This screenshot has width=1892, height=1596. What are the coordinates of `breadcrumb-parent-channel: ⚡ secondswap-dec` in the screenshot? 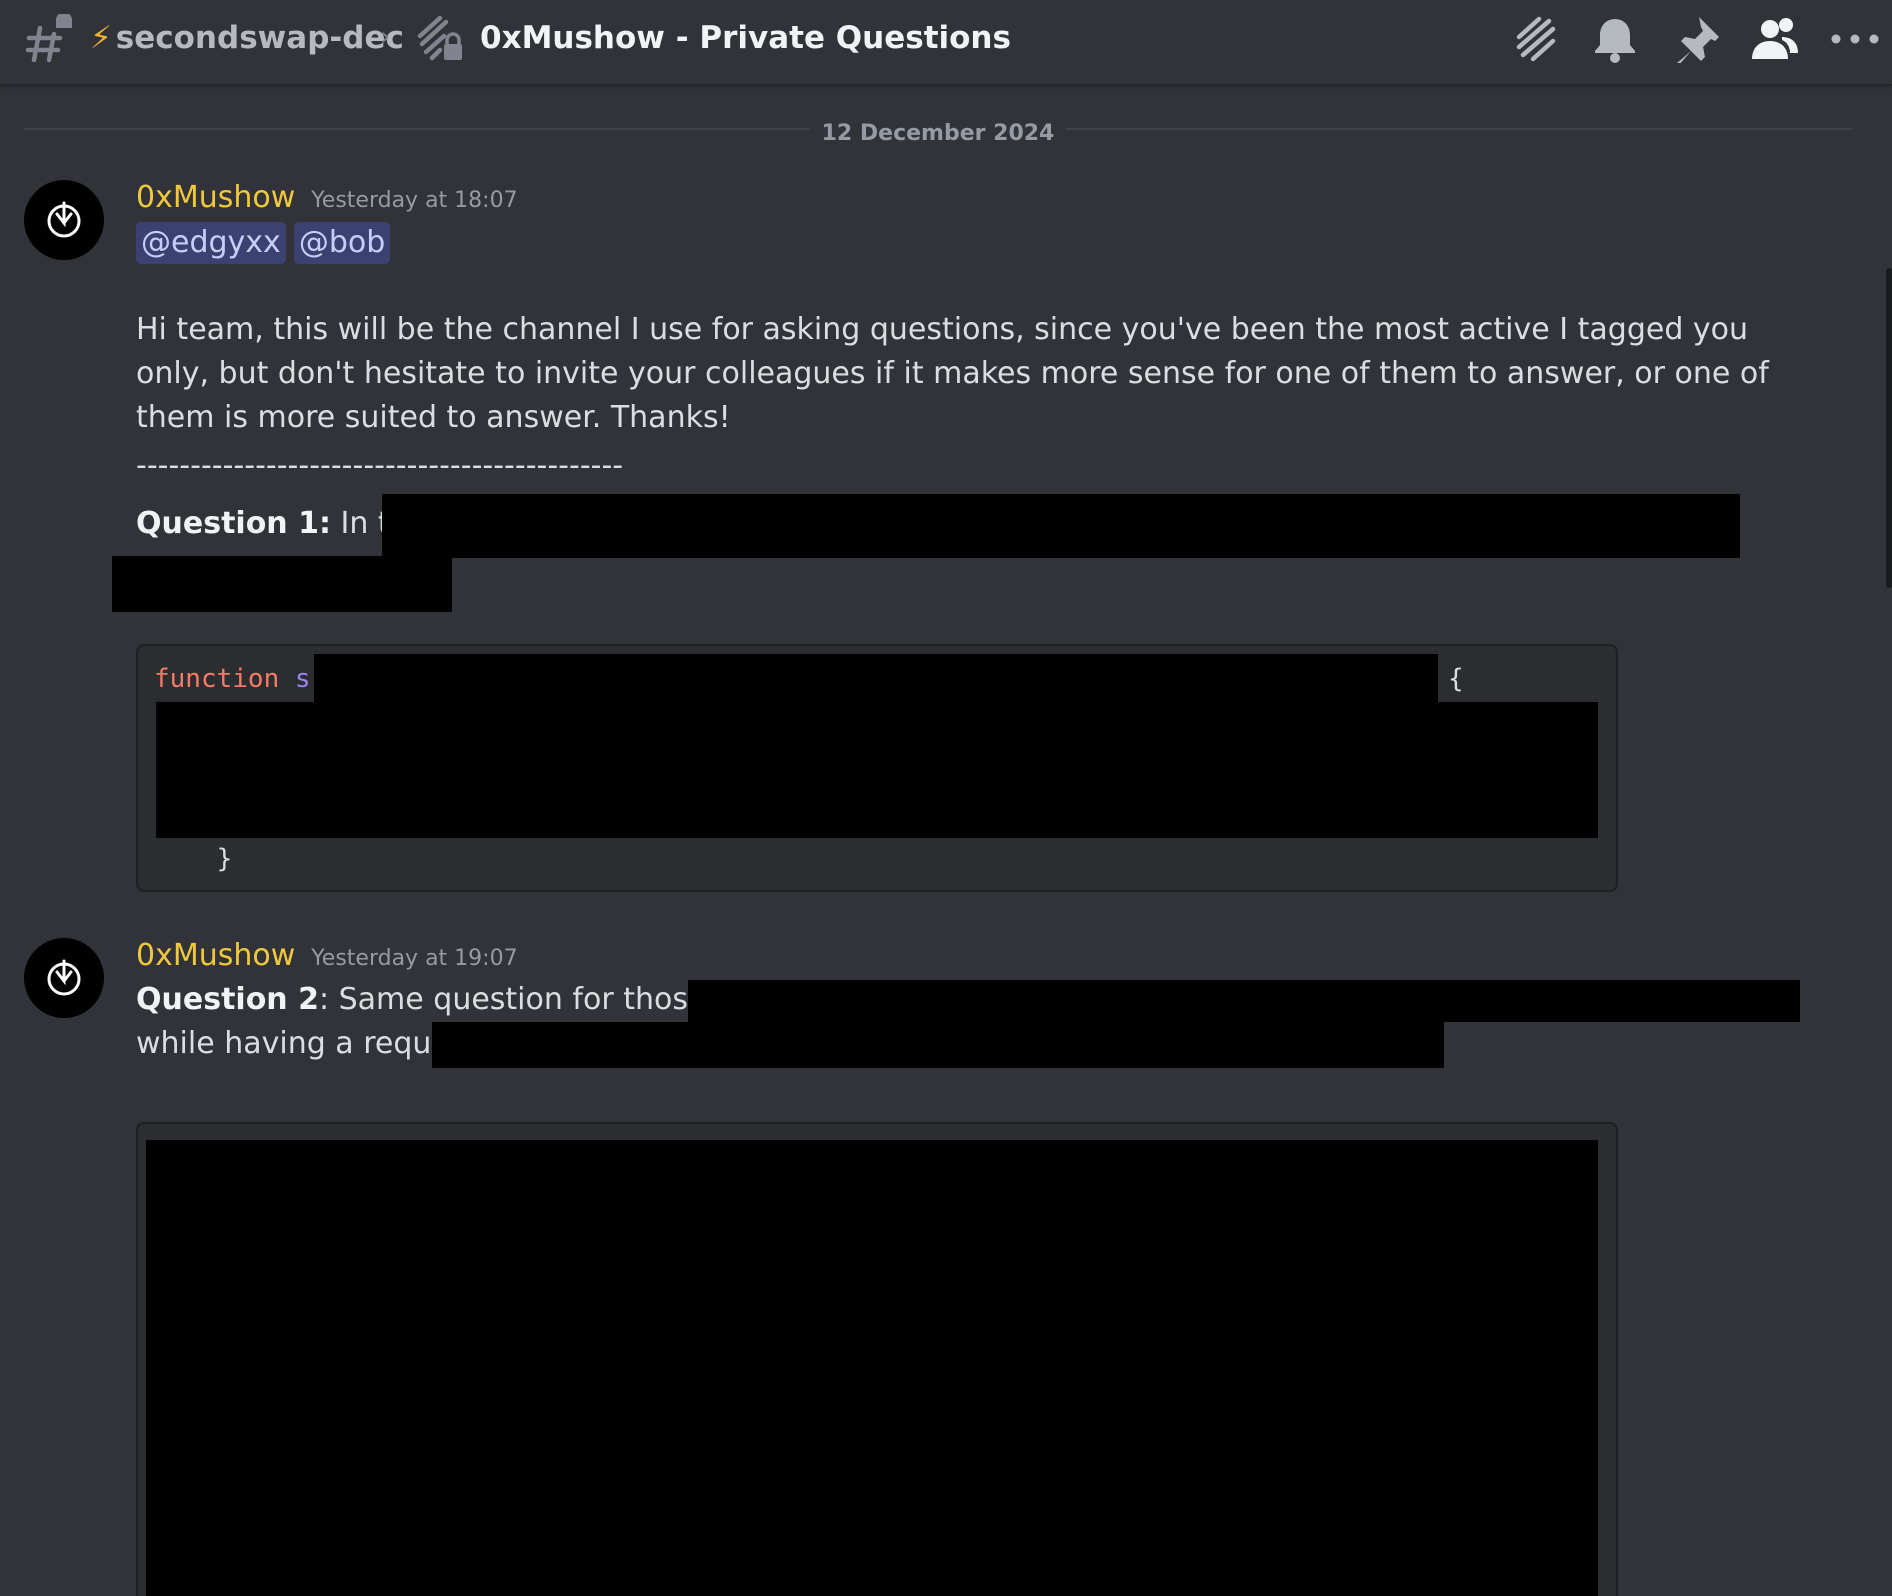 It's located at (247, 38).